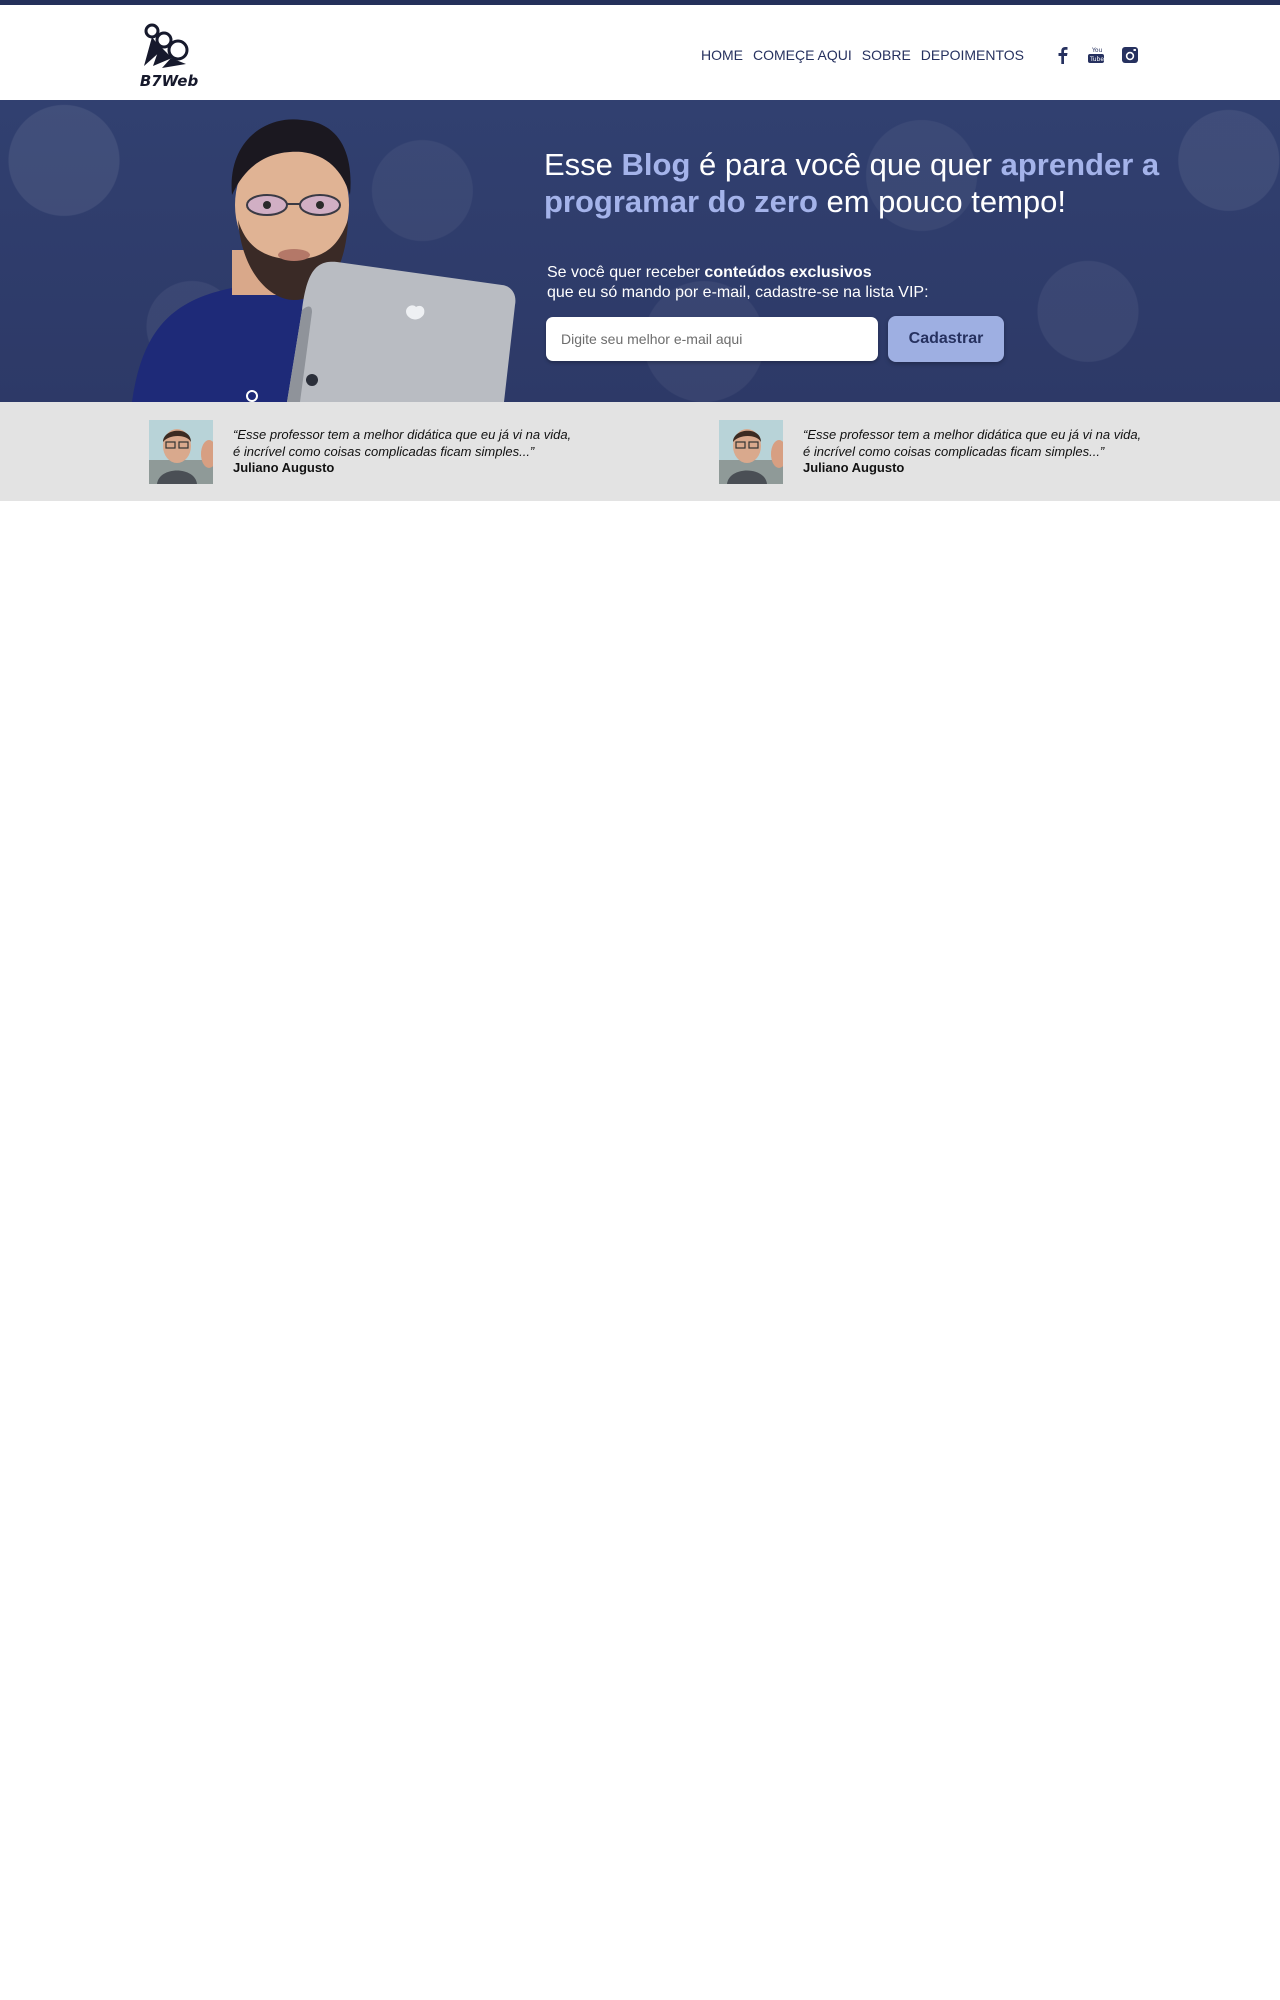  I want to click on subtext-line1: Se você quer receber, so click(626, 272).